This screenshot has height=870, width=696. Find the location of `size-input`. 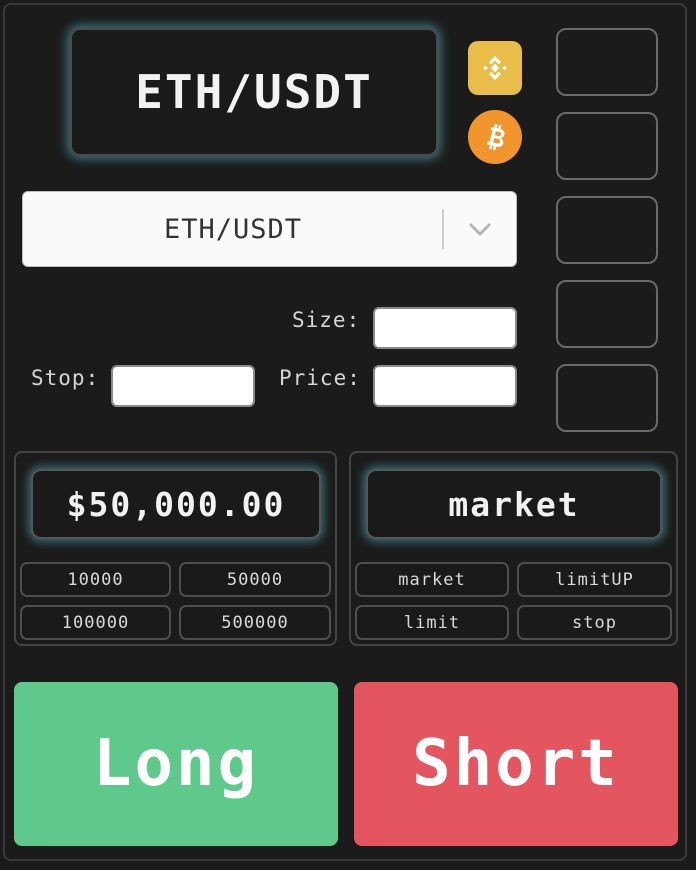

size-input is located at coordinates (445, 328).